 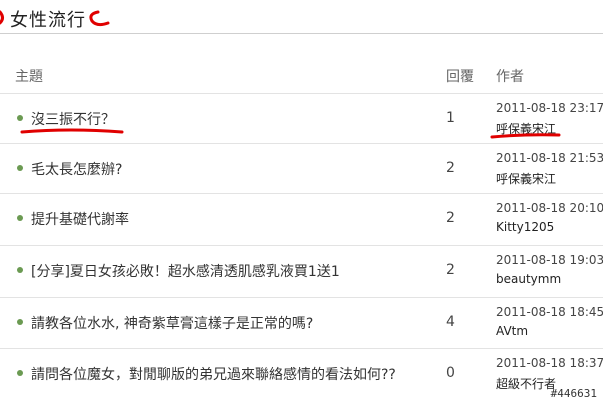 I want to click on post-date: 2011-08-18 23:17, so click(x=549, y=108).